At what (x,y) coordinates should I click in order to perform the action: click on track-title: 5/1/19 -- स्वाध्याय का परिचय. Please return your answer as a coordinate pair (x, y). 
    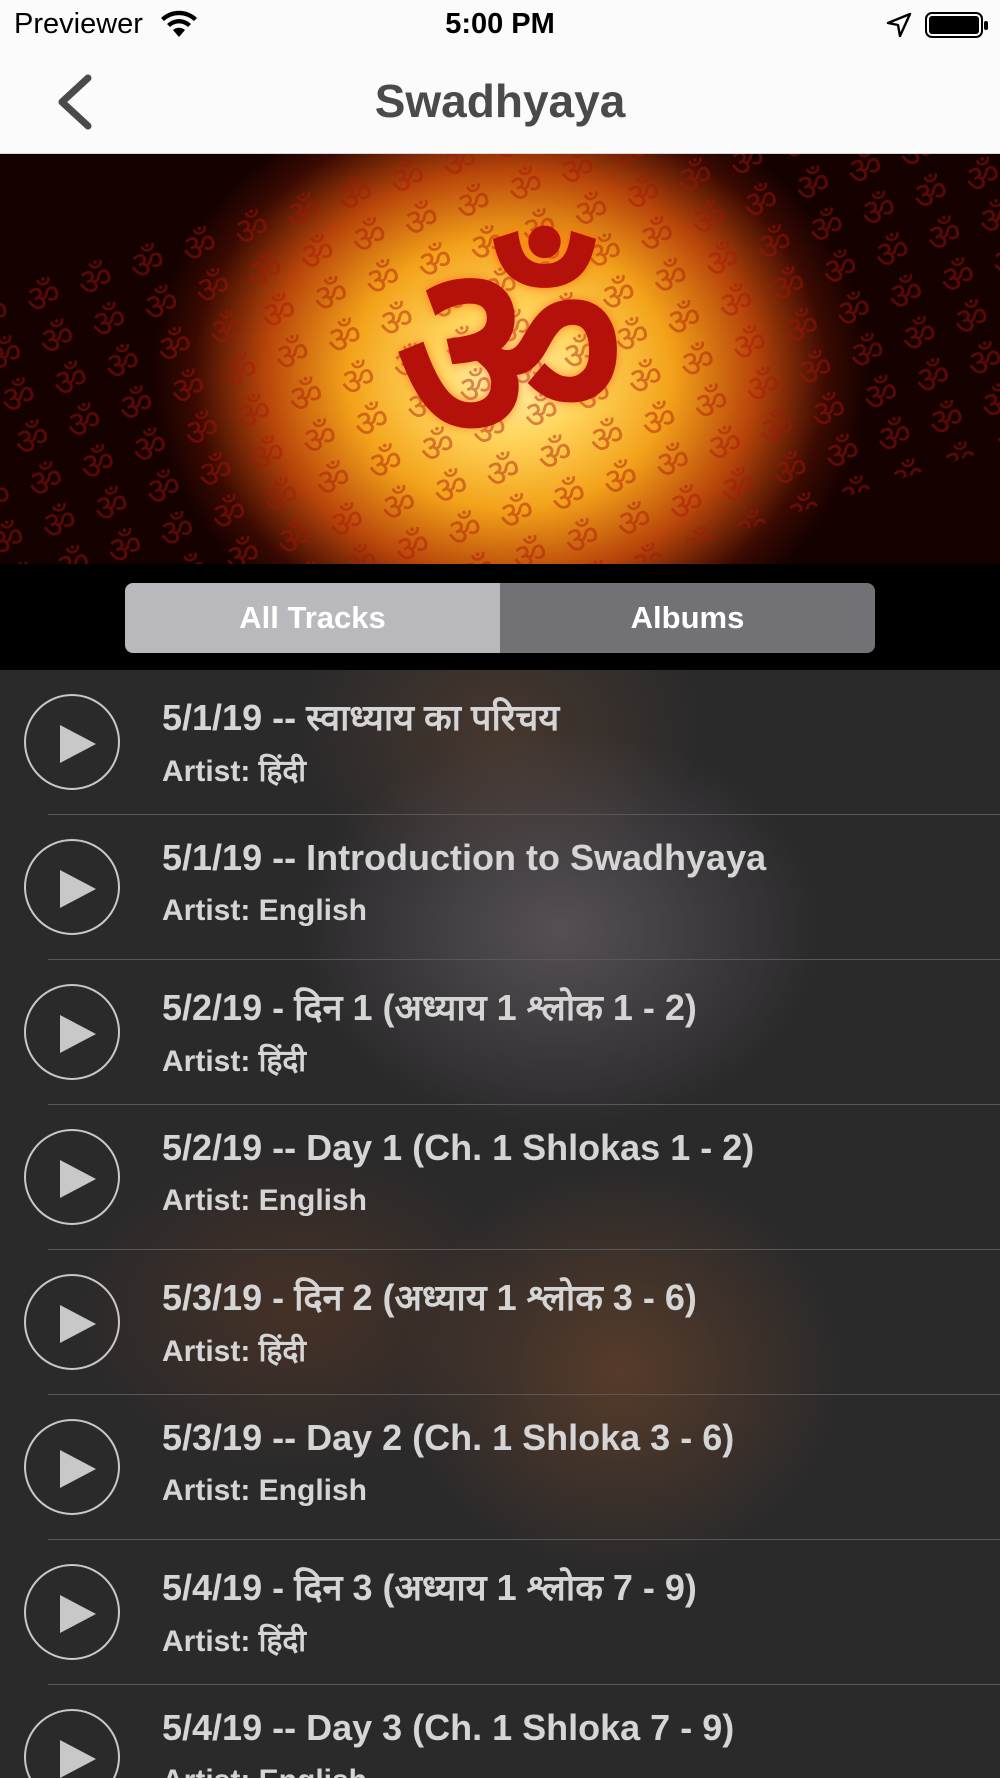
    Looking at the image, I should click on (361, 717).